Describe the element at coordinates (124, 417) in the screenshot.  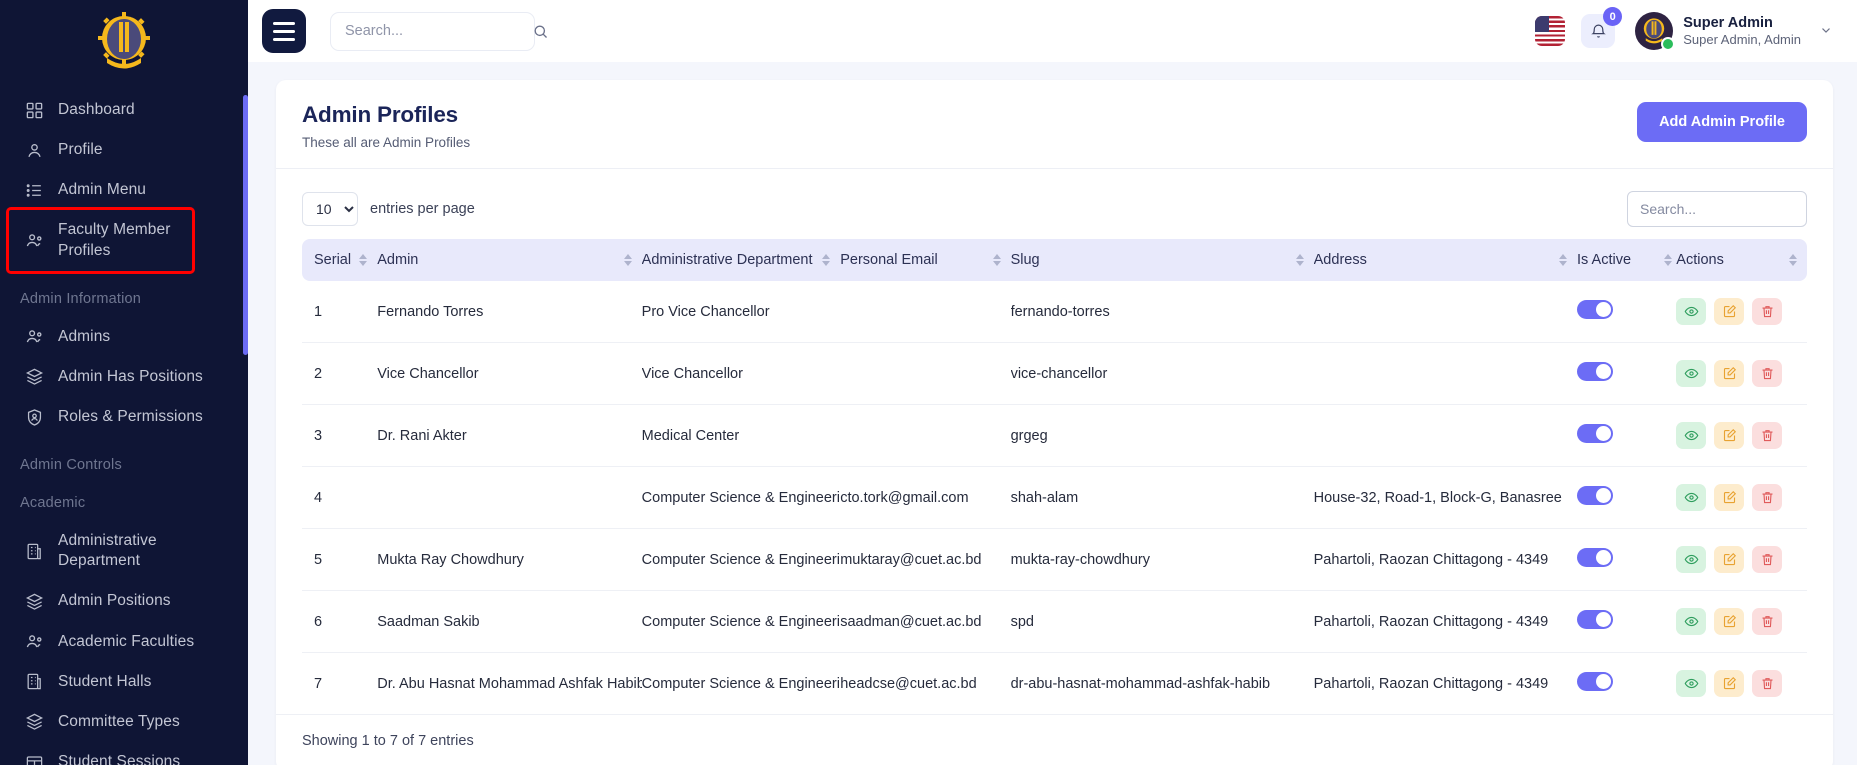
I see `sidebar-item-roles-permissions: Roles & Permissions` at that location.